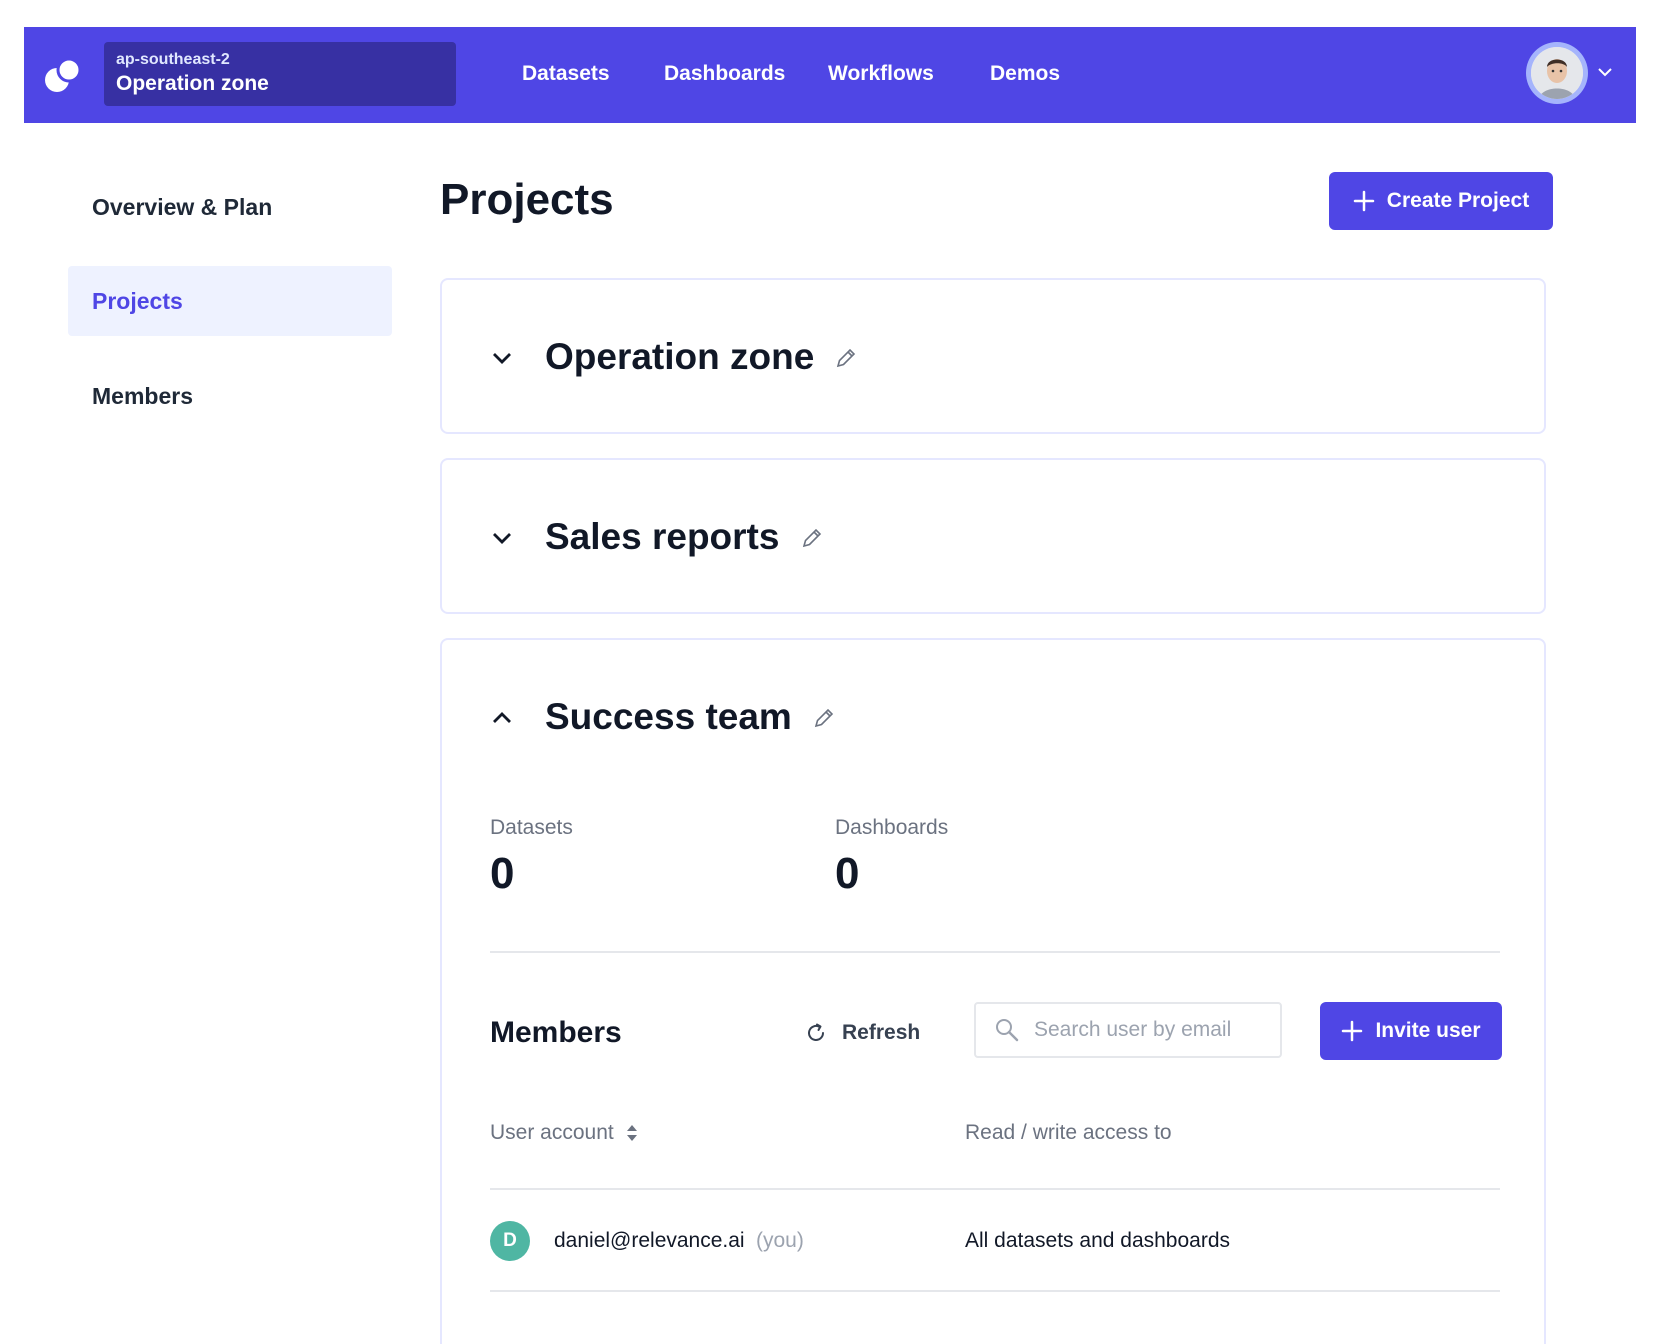 This screenshot has height=1344, width=1664. I want to click on project-name: Sales reports, so click(662, 536).